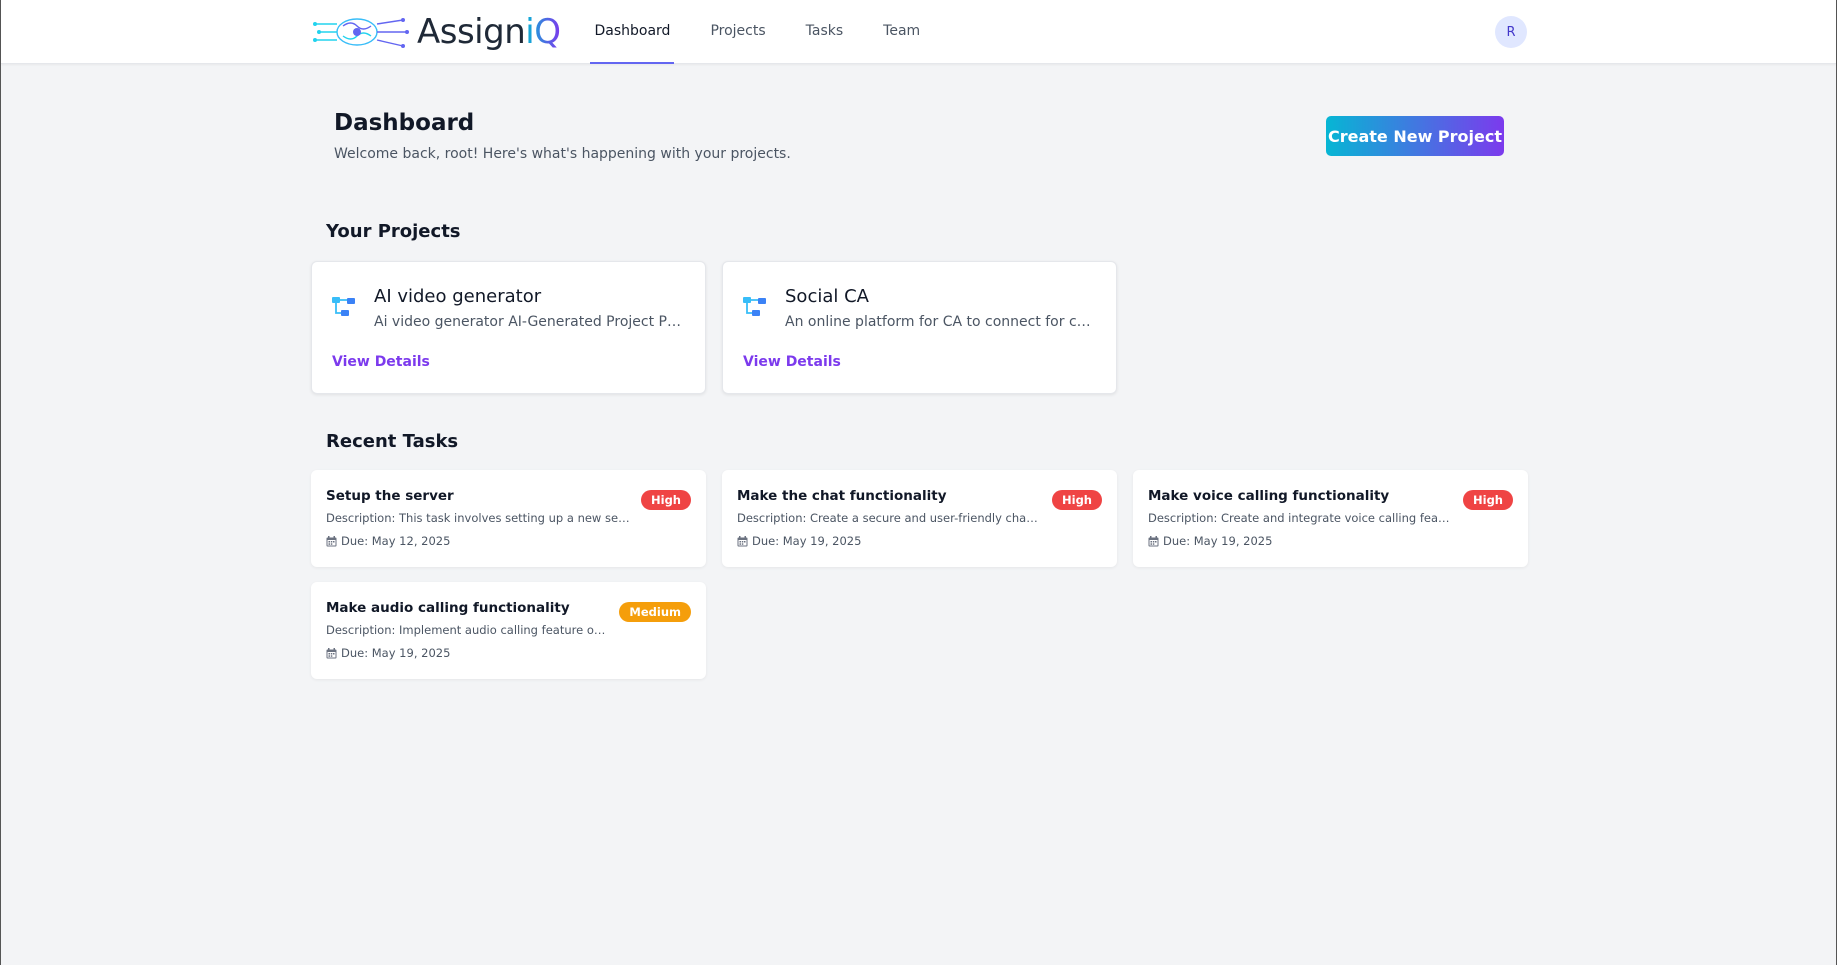  Describe the element at coordinates (901, 32) in the screenshot. I see `nav-team: Team` at that location.